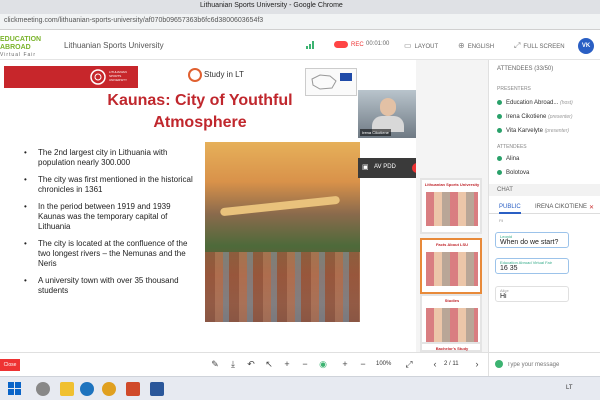 This screenshot has width=600, height=400. What do you see at coordinates (452, 300) in the screenshot?
I see `thumbnail-title: Studies` at bounding box center [452, 300].